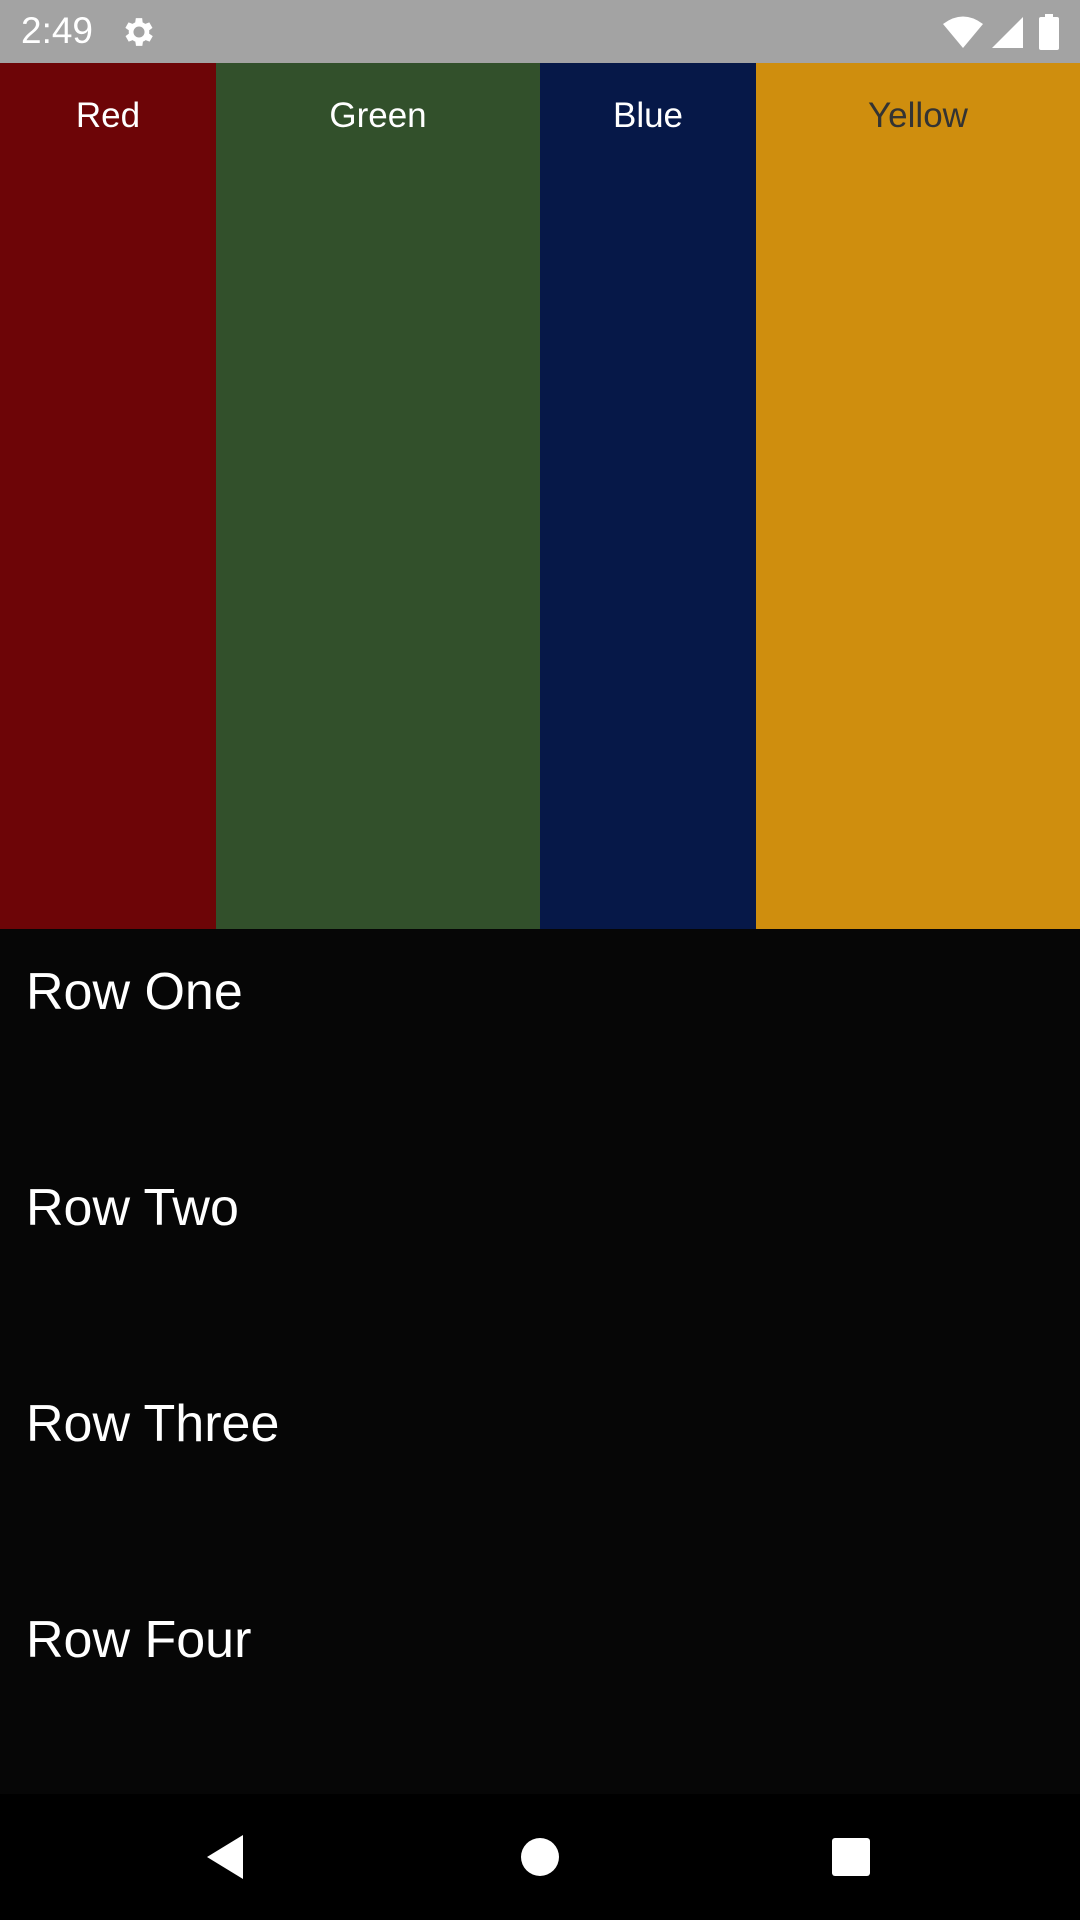 This screenshot has width=1080, height=1920. I want to click on column-label: Yellow, so click(918, 115).